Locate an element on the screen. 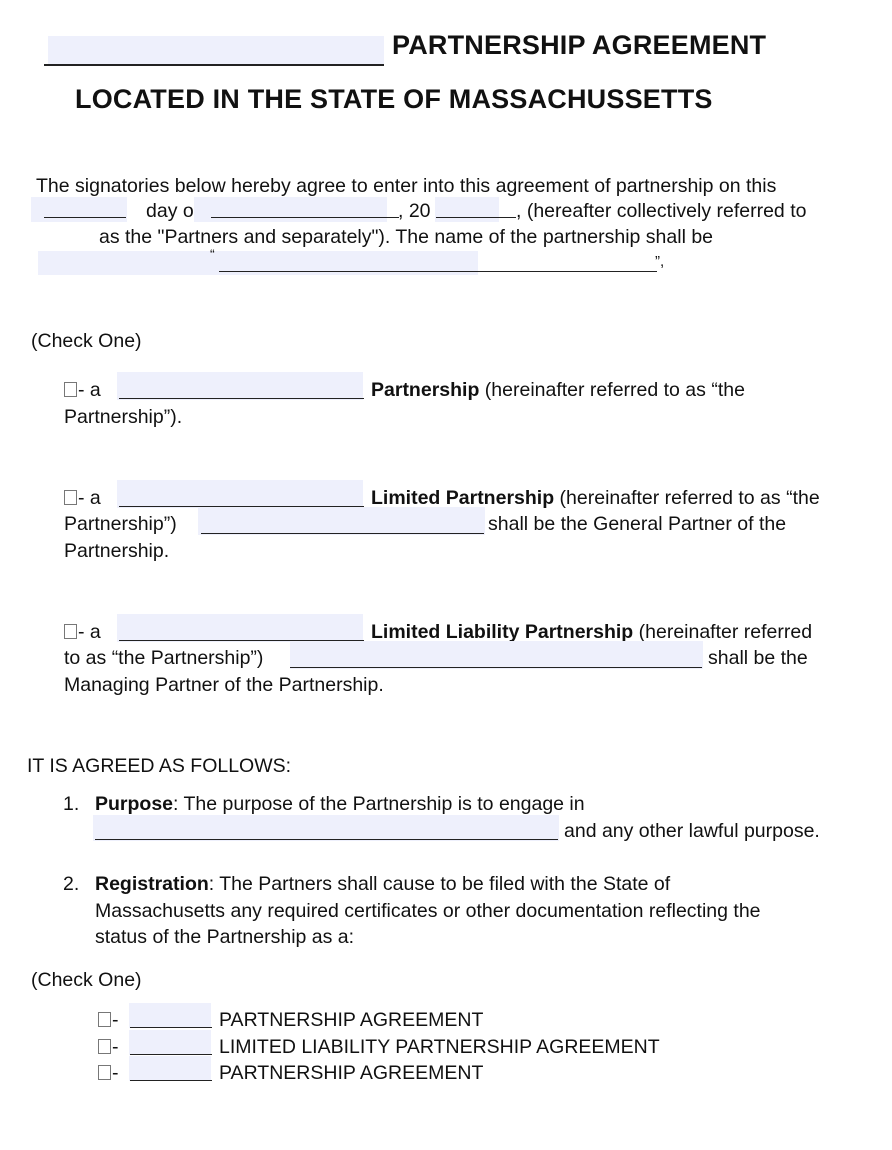 The image size is (892, 1150). llp-line-3: Managing Partner of the Partnership. is located at coordinates (224, 685).